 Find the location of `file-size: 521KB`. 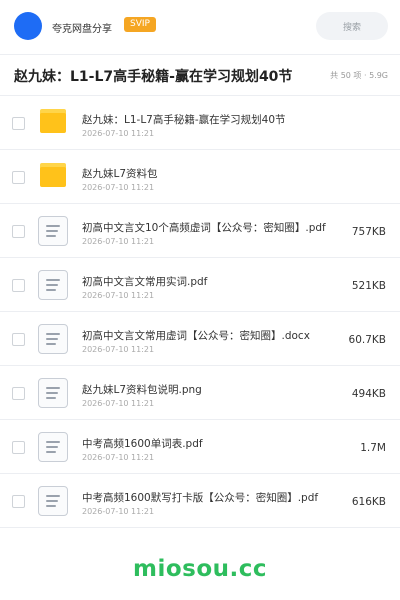

file-size: 521KB is located at coordinates (368, 286).